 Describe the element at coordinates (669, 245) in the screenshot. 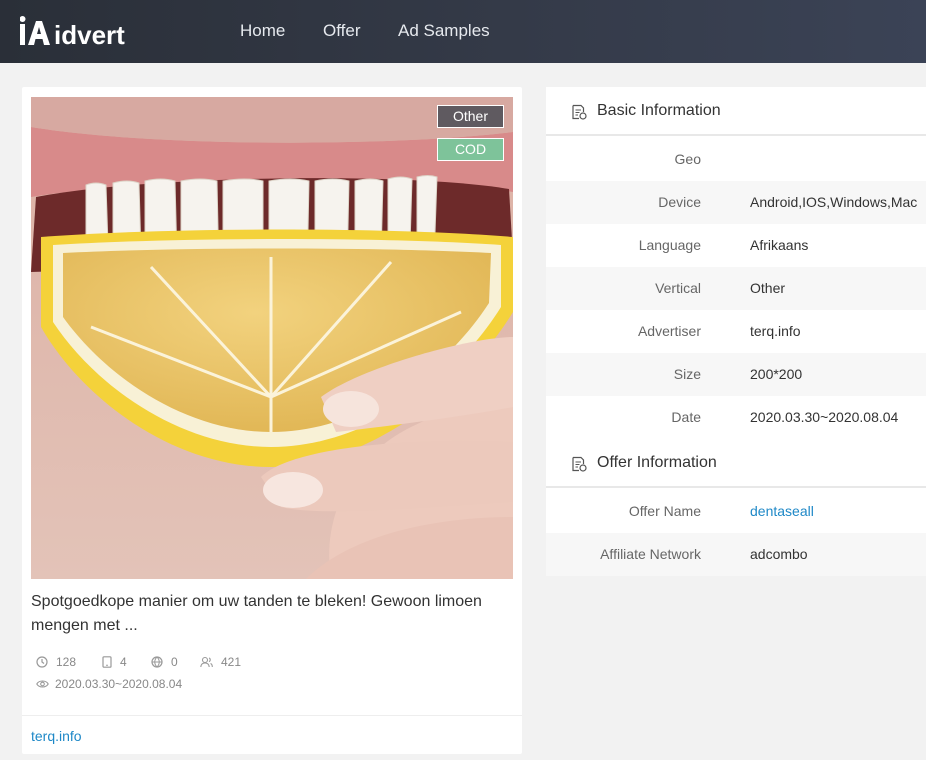

I see `row-label: Language` at that location.